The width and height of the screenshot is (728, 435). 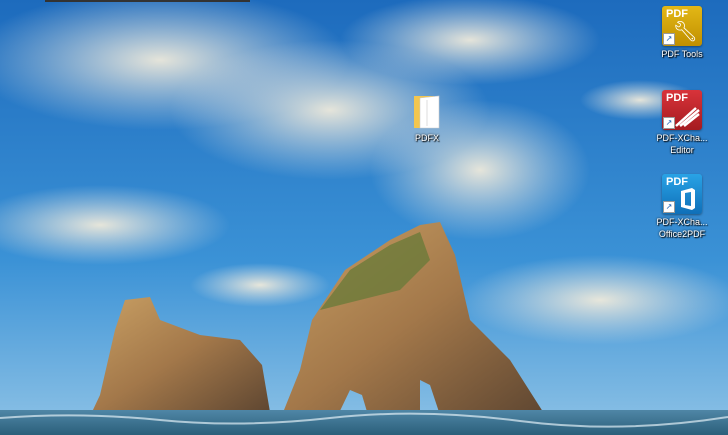 I want to click on pen-icon, so click(x=687, y=117).